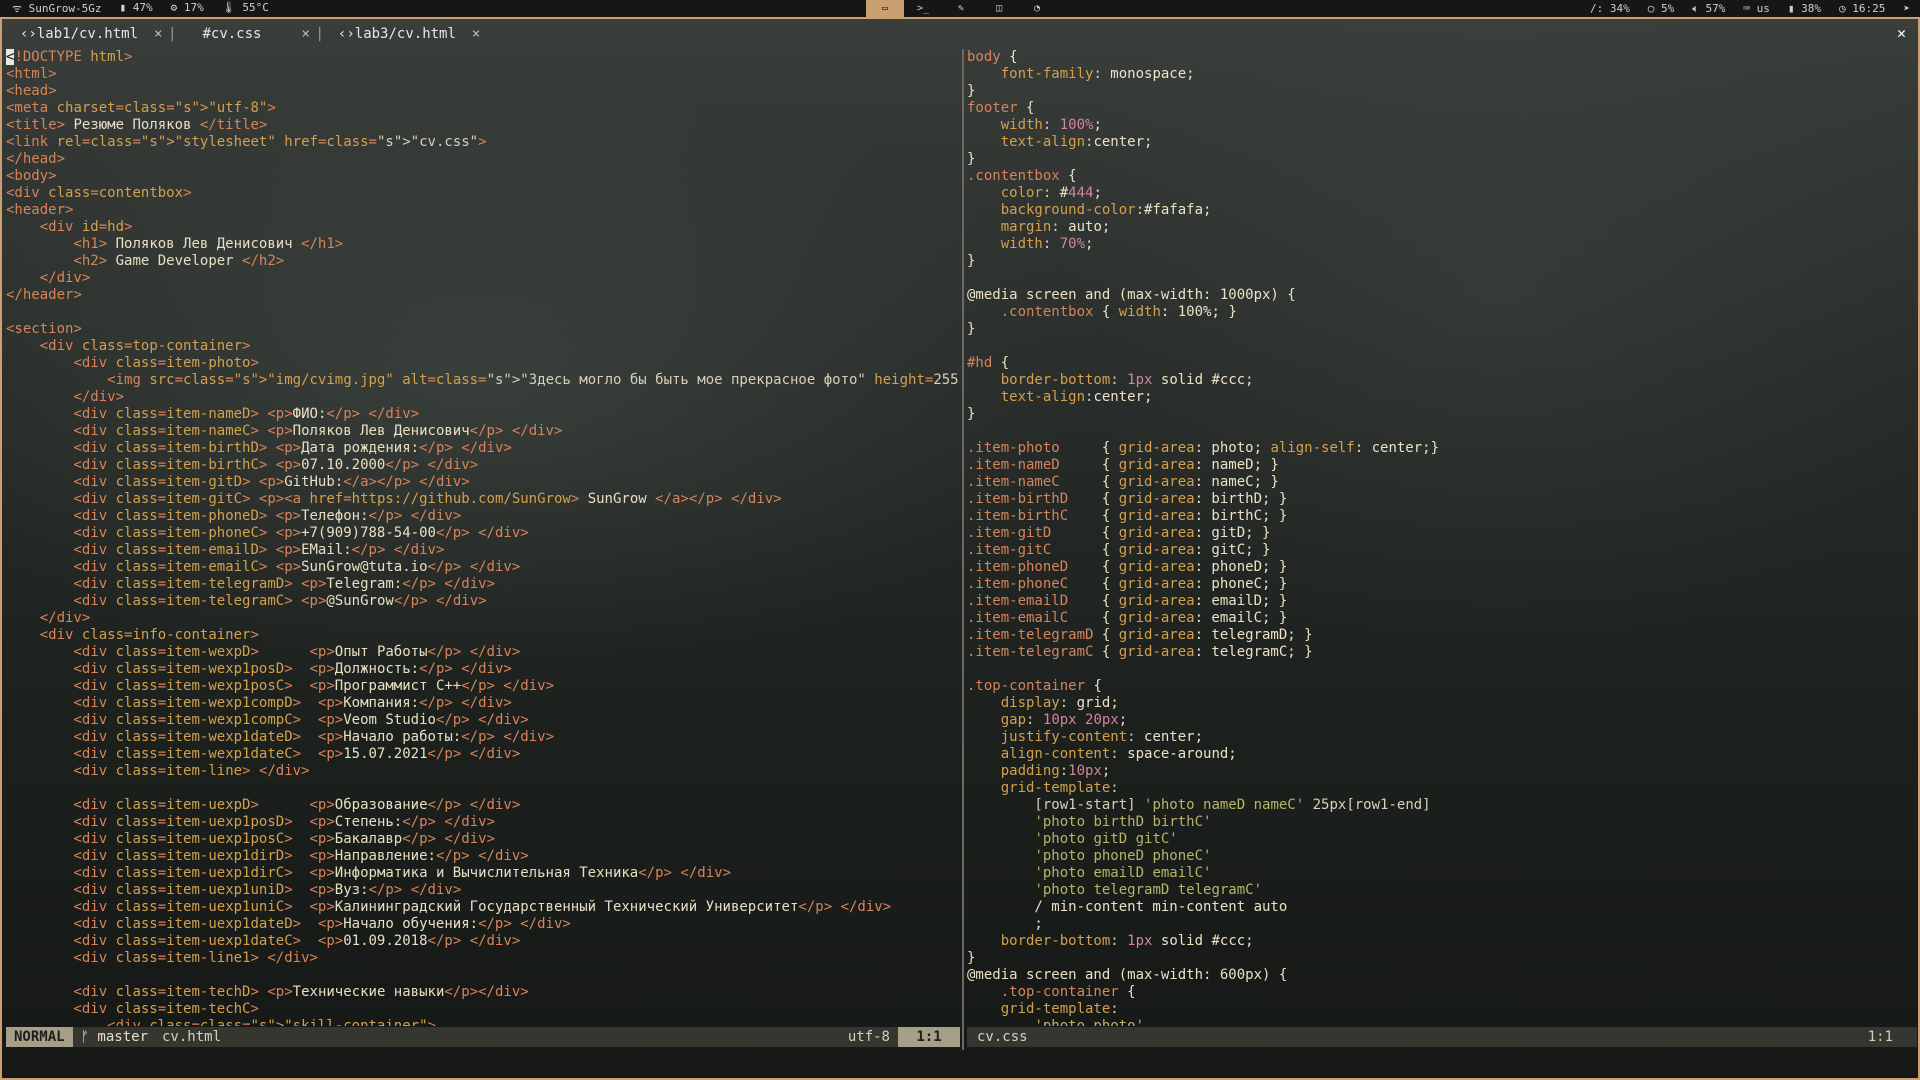 The height and width of the screenshot is (1080, 1920). I want to click on code-line: text-align:center;, so click(1442, 397).